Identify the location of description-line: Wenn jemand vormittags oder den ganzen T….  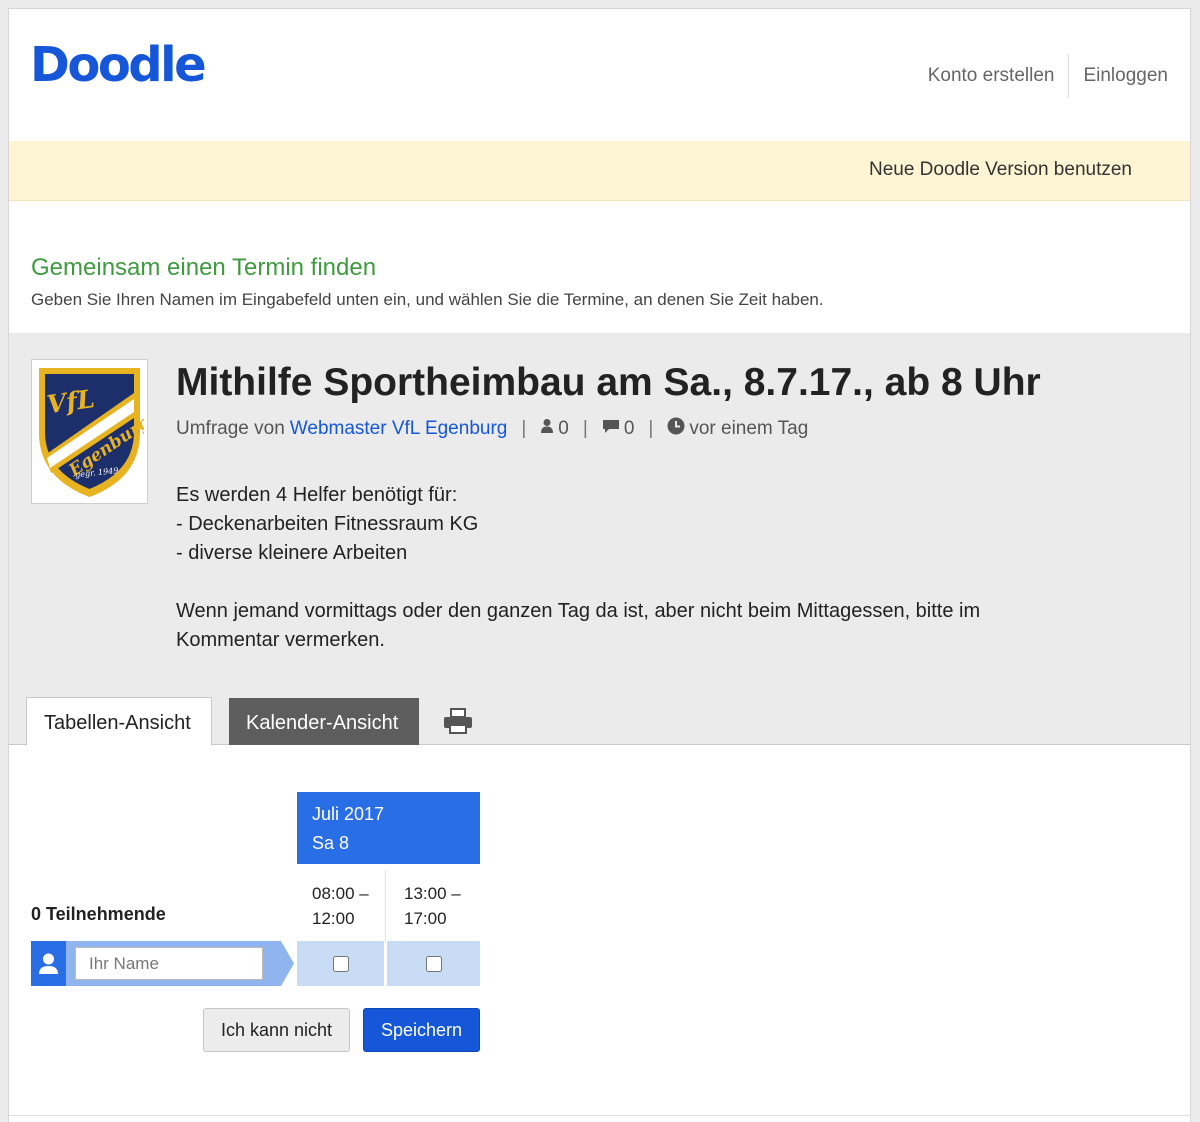
(578, 611).